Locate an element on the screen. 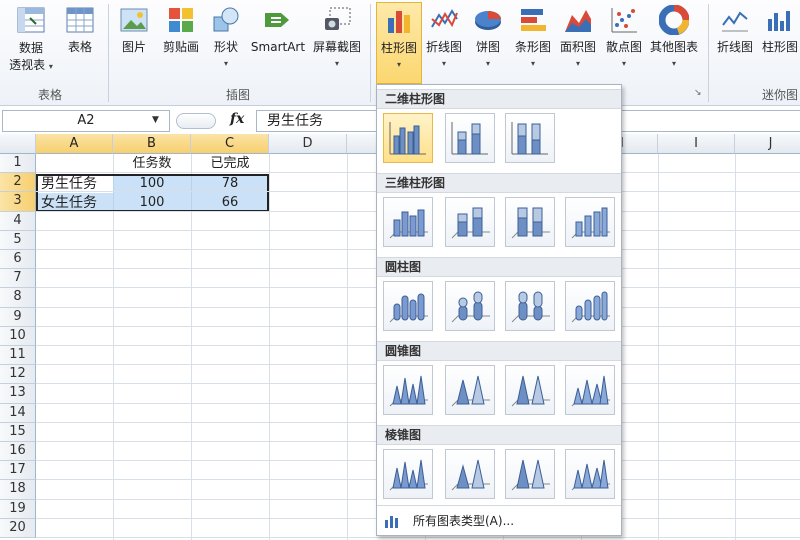  row-header: 10 is located at coordinates (18, 336).